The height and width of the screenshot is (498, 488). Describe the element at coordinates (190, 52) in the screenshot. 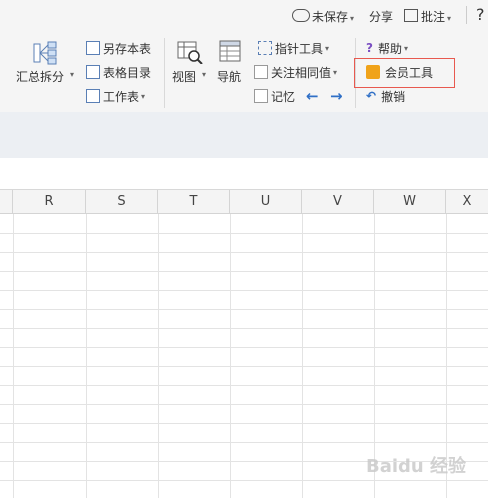

I see `view-icon` at that location.